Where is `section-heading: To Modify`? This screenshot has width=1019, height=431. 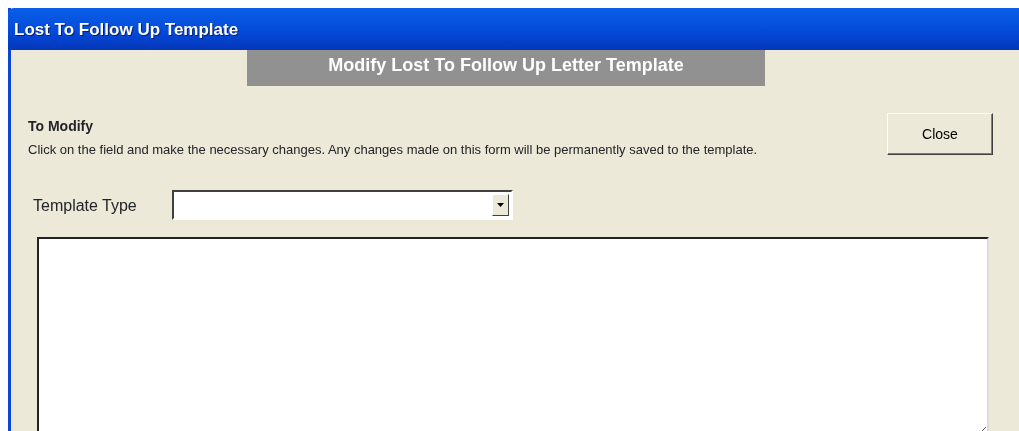 section-heading: To Modify is located at coordinates (61, 126).